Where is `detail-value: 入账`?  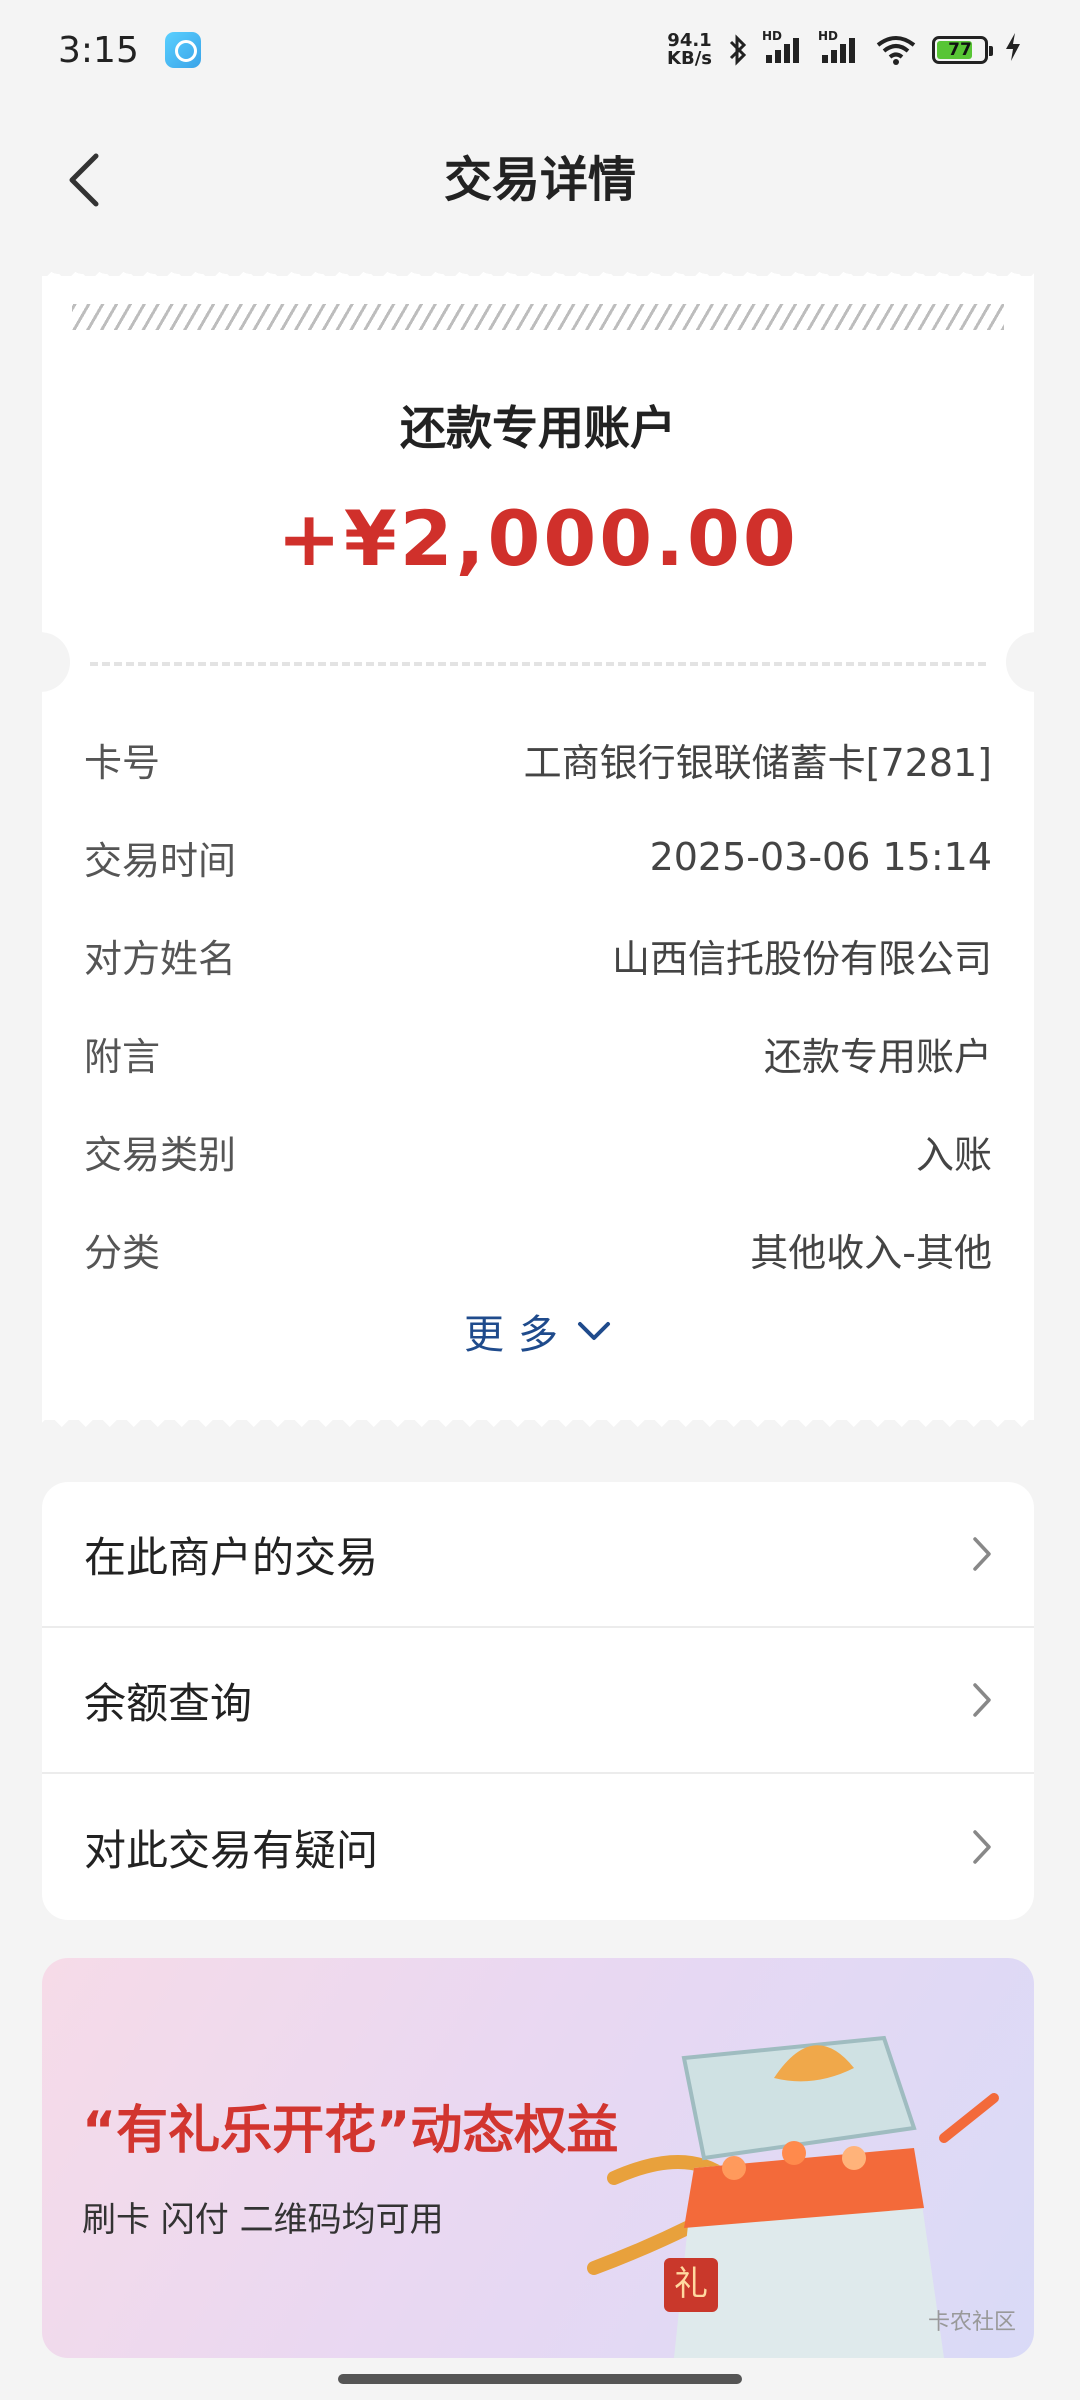 detail-value: 入账 is located at coordinates (953, 1154).